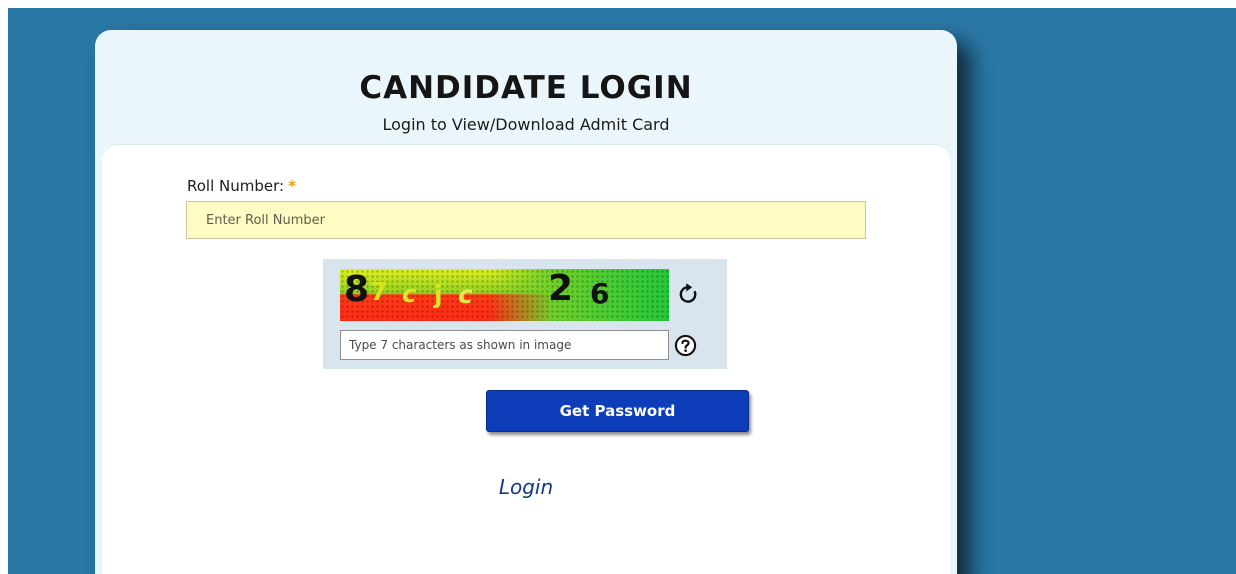 This screenshot has height=574, width=1236. Describe the element at coordinates (561, 289) in the screenshot. I see `captcha-char-6: 2` at that location.